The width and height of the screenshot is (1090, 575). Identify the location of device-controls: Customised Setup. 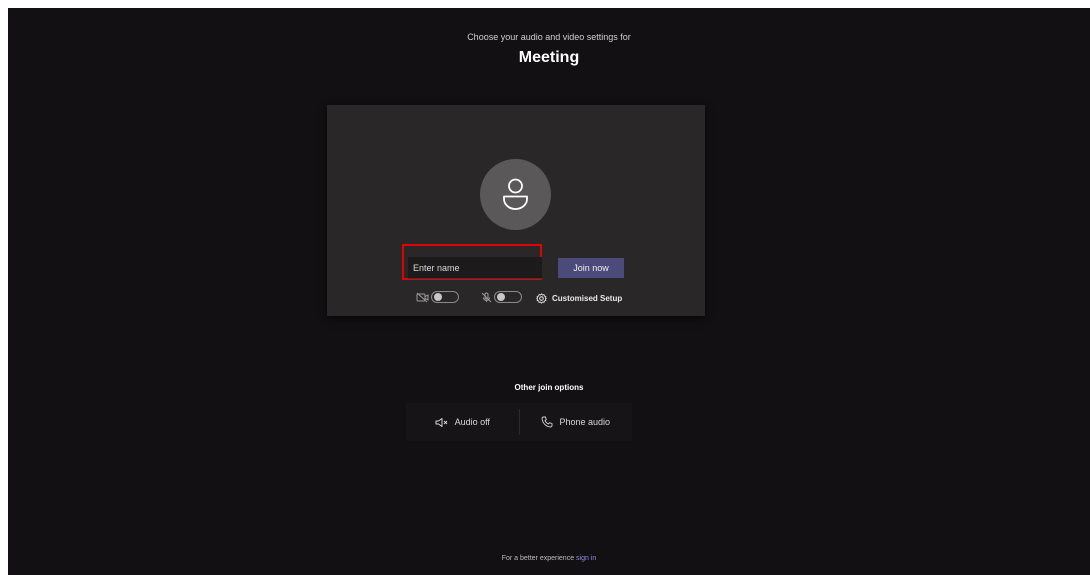
(516, 298).